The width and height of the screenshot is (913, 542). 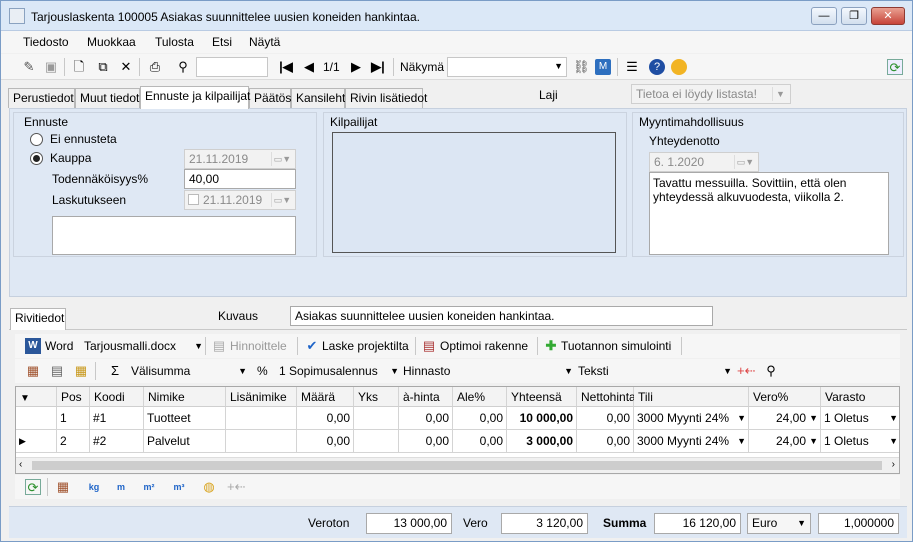 I want to click on col-header-varasto: Varasto, so click(x=860, y=397).